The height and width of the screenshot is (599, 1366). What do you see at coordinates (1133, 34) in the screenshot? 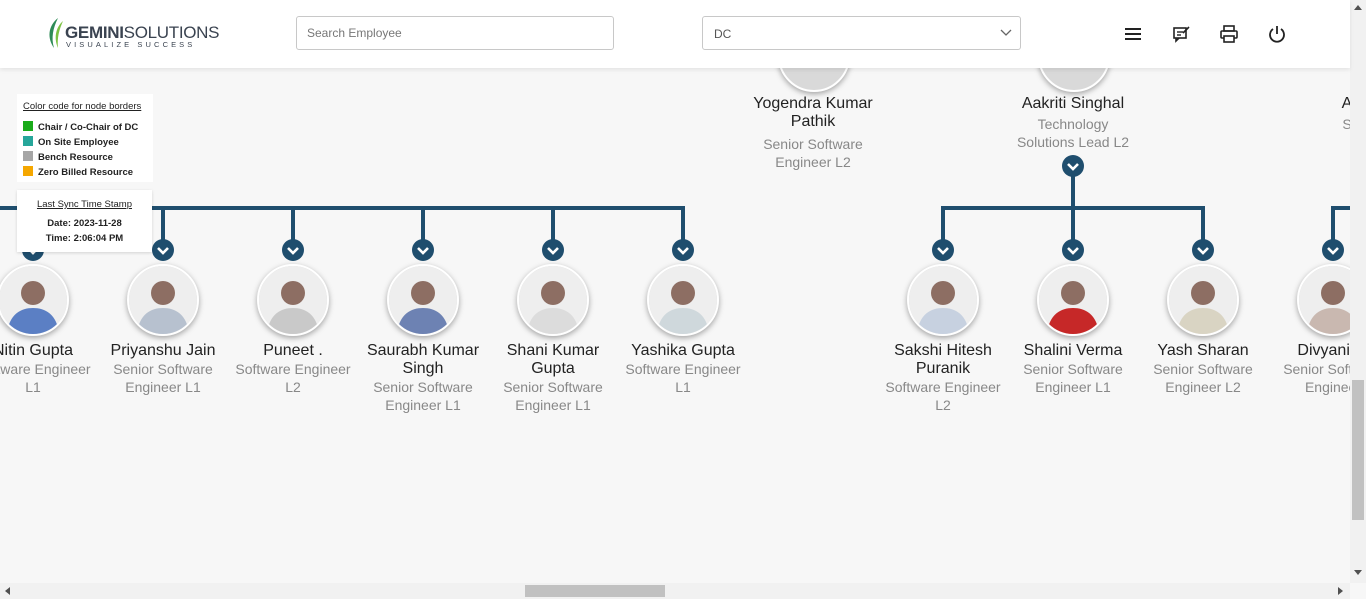
I see `menu-icon` at bounding box center [1133, 34].